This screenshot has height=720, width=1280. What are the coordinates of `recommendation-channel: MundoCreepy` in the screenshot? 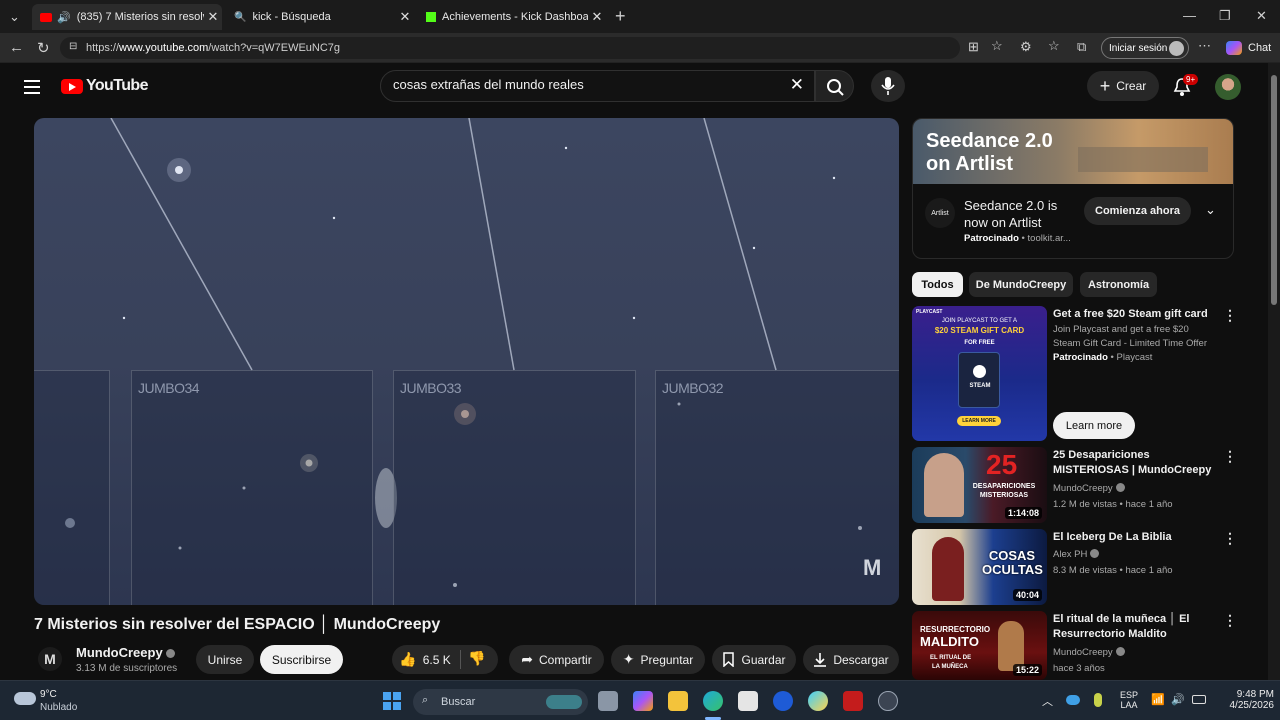 It's located at (1089, 652).